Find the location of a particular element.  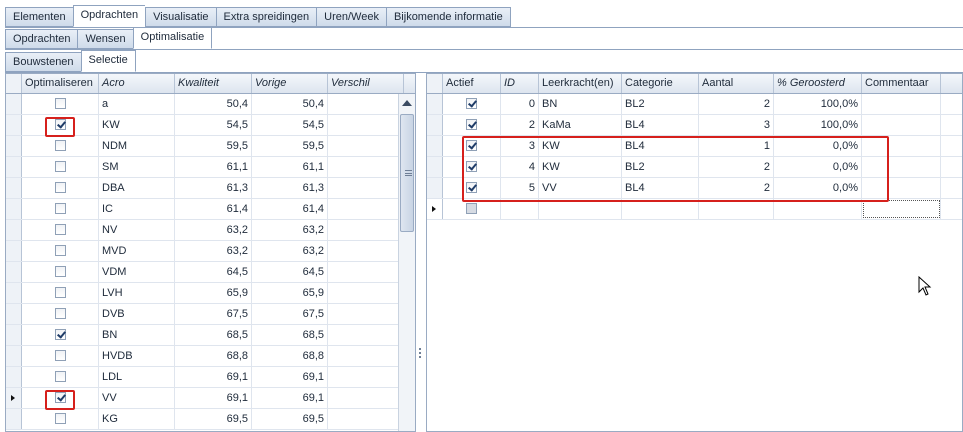

column-header-vorige: Vorige is located at coordinates (290, 83).